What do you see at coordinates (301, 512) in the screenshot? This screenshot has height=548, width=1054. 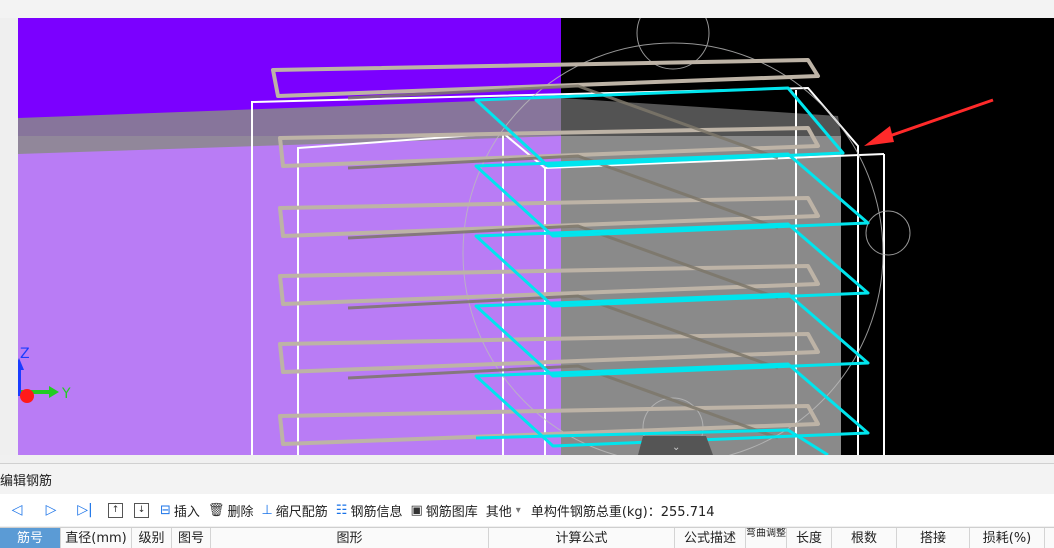 I see `scale-rebar-label: 缩尺配筋` at bounding box center [301, 512].